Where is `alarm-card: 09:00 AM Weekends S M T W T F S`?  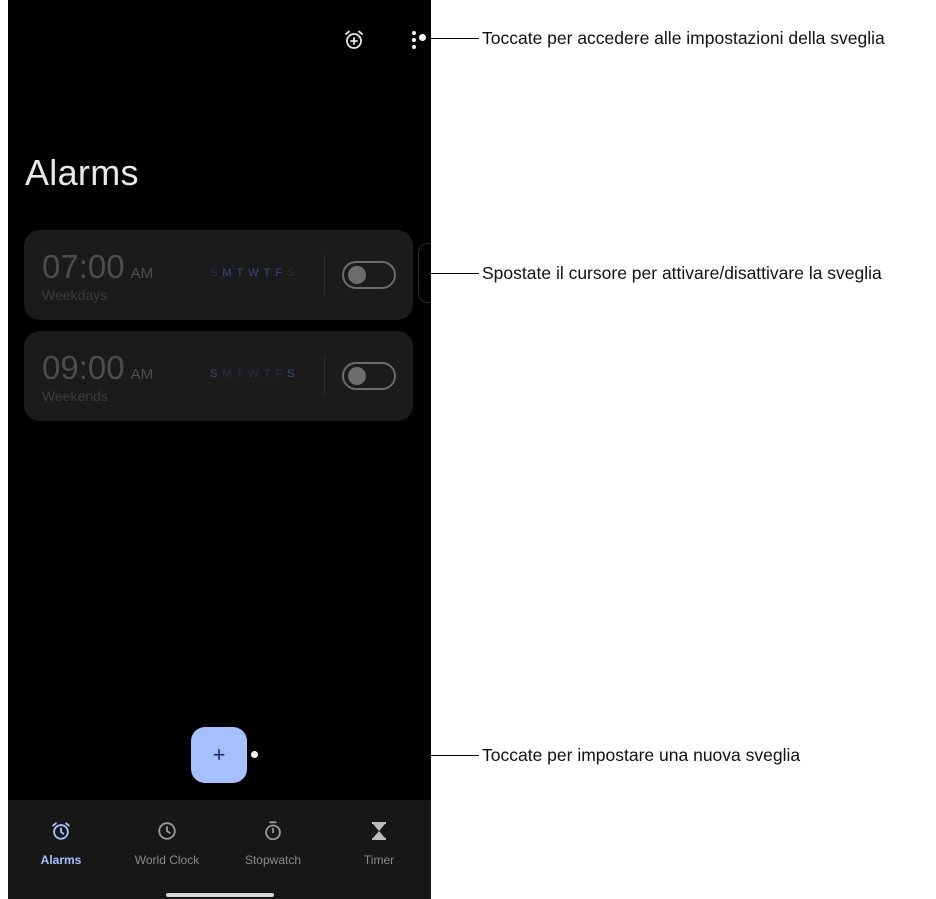 alarm-card: 09:00 AM Weekends S M T W T F S is located at coordinates (218, 376).